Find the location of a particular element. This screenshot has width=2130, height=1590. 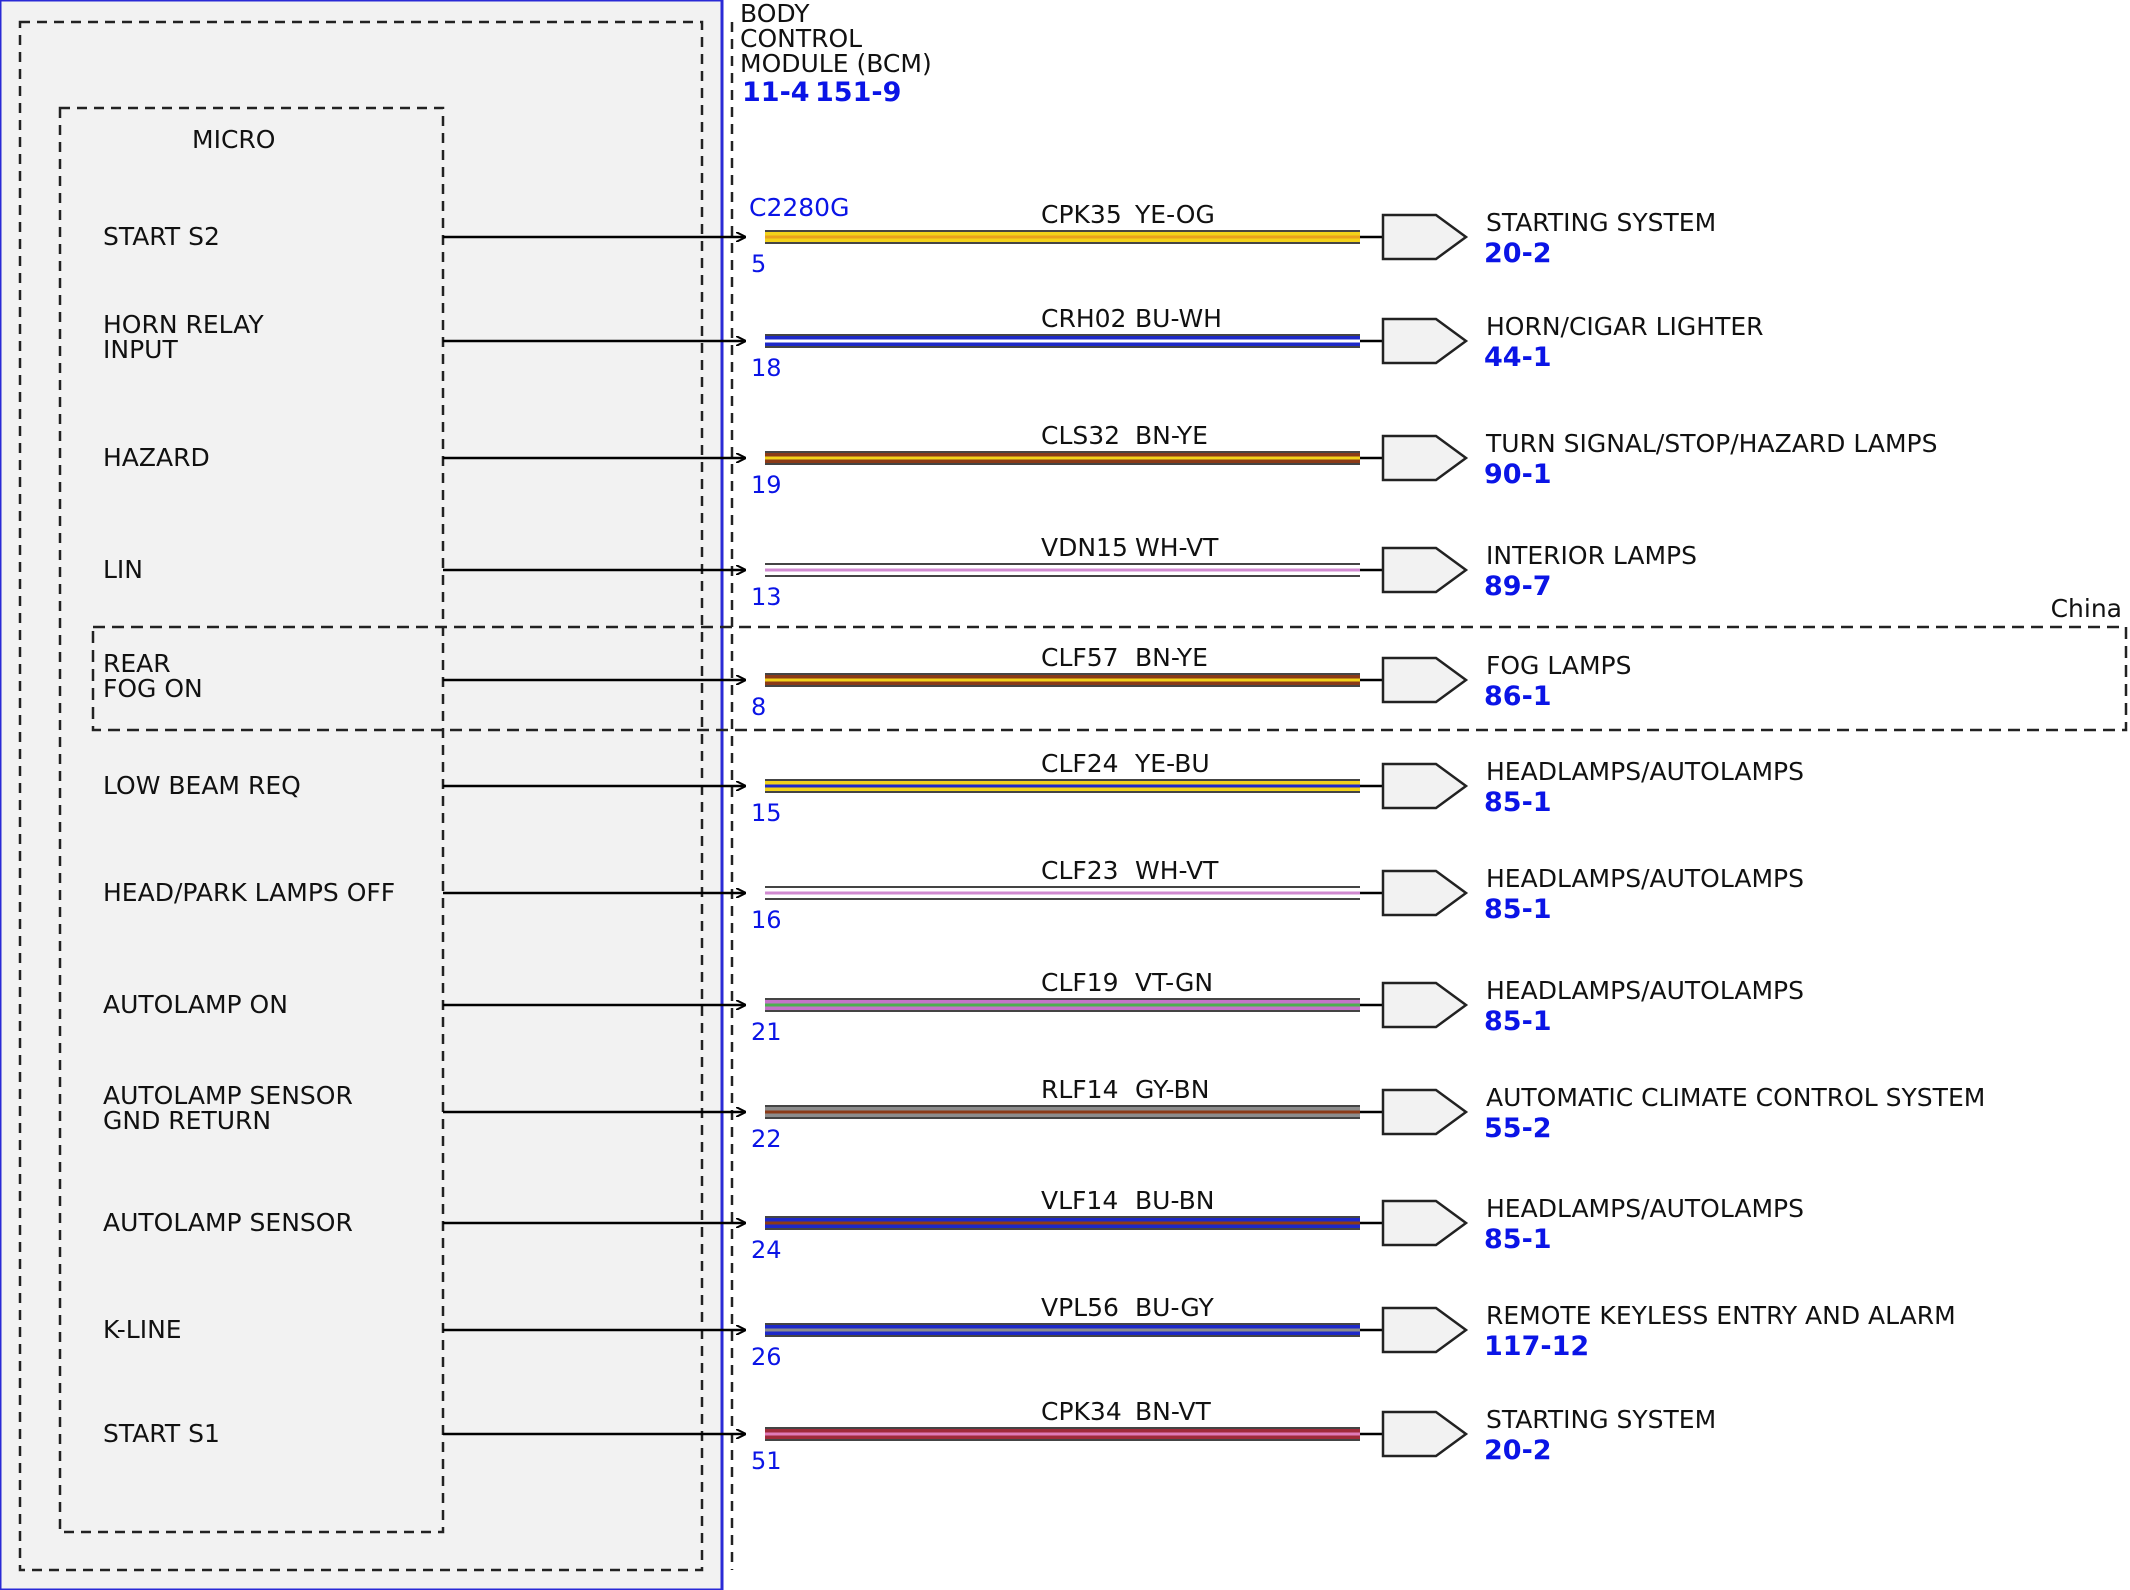

destination-label: TURN SIGNAL/STOP/HAZARD LAMPS is located at coordinates (1711, 443).